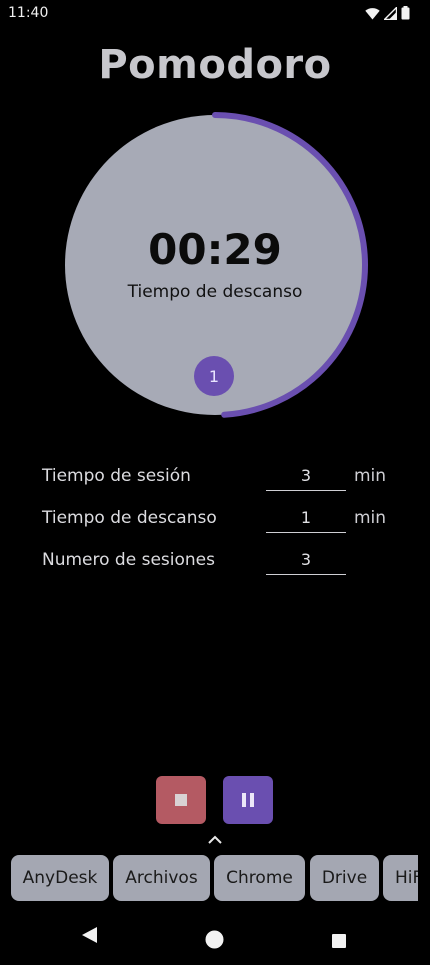  I want to click on stop-icon, so click(181, 800).